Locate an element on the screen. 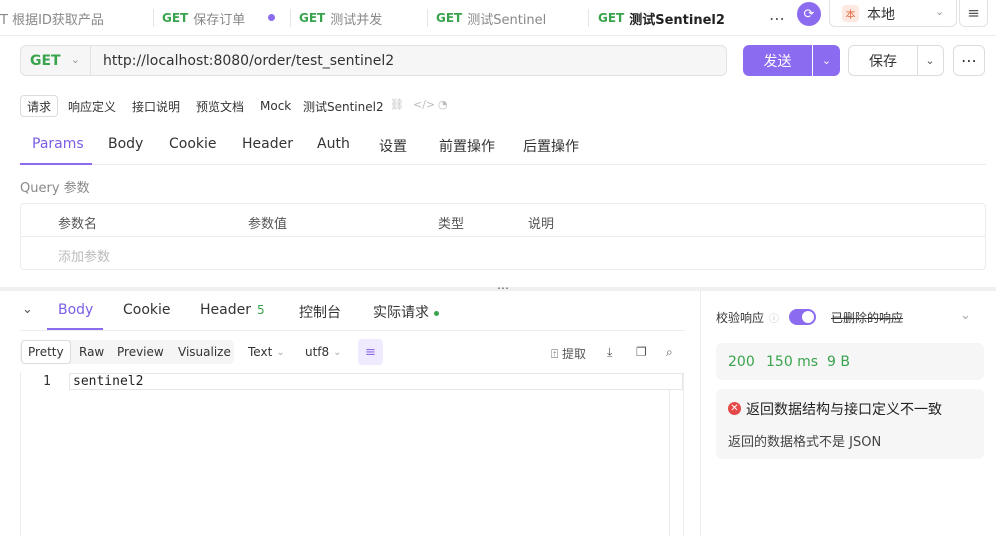  tab-label: T 根据ID获取产品 is located at coordinates (52, 20).